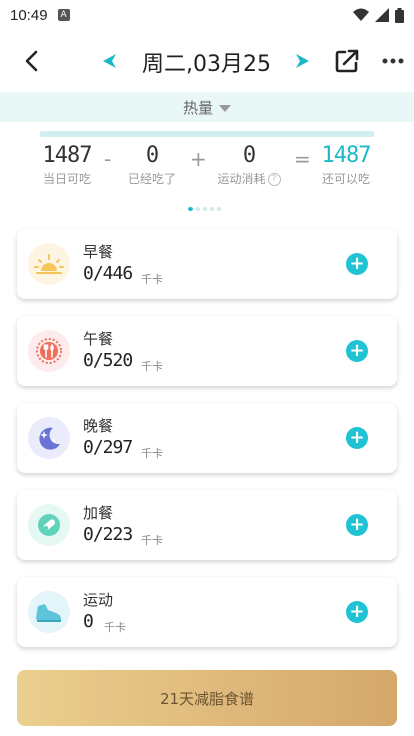 The image size is (414, 736). I want to click on status-bar: 10:49 A, so click(207, 15).